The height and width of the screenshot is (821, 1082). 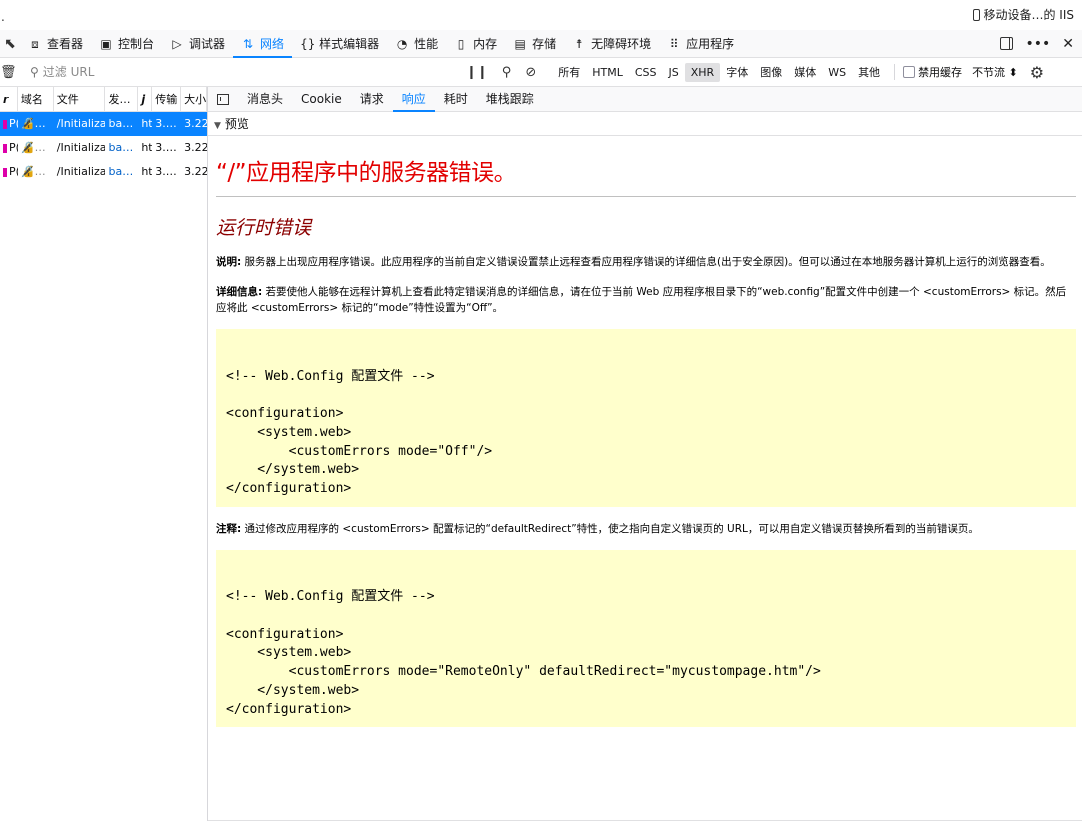 I want to click on toolbar-divider, so click(x=895, y=72).